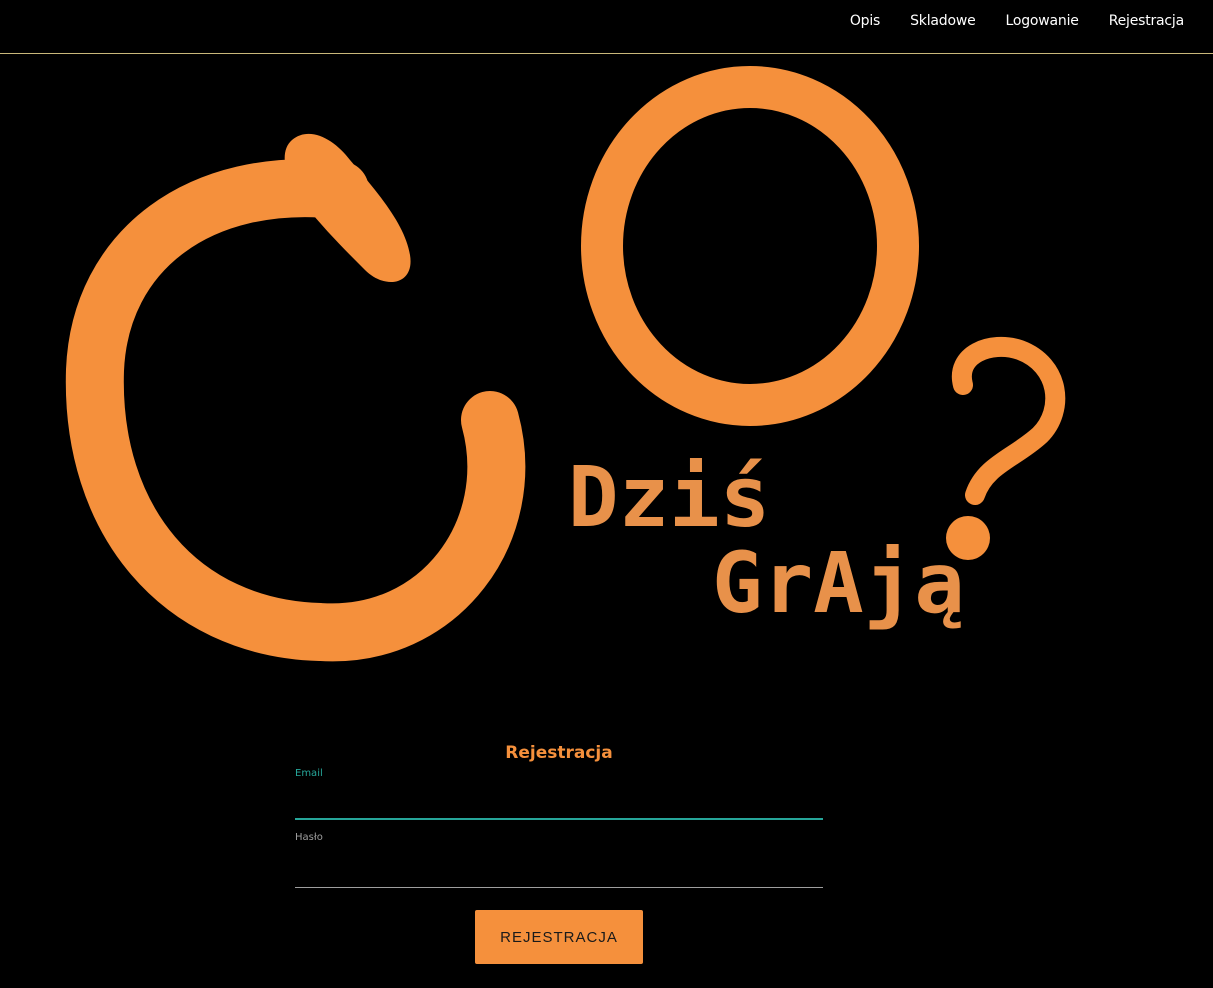 This screenshot has height=988, width=1213. I want to click on password-field-group: Hasło, so click(559, 860).